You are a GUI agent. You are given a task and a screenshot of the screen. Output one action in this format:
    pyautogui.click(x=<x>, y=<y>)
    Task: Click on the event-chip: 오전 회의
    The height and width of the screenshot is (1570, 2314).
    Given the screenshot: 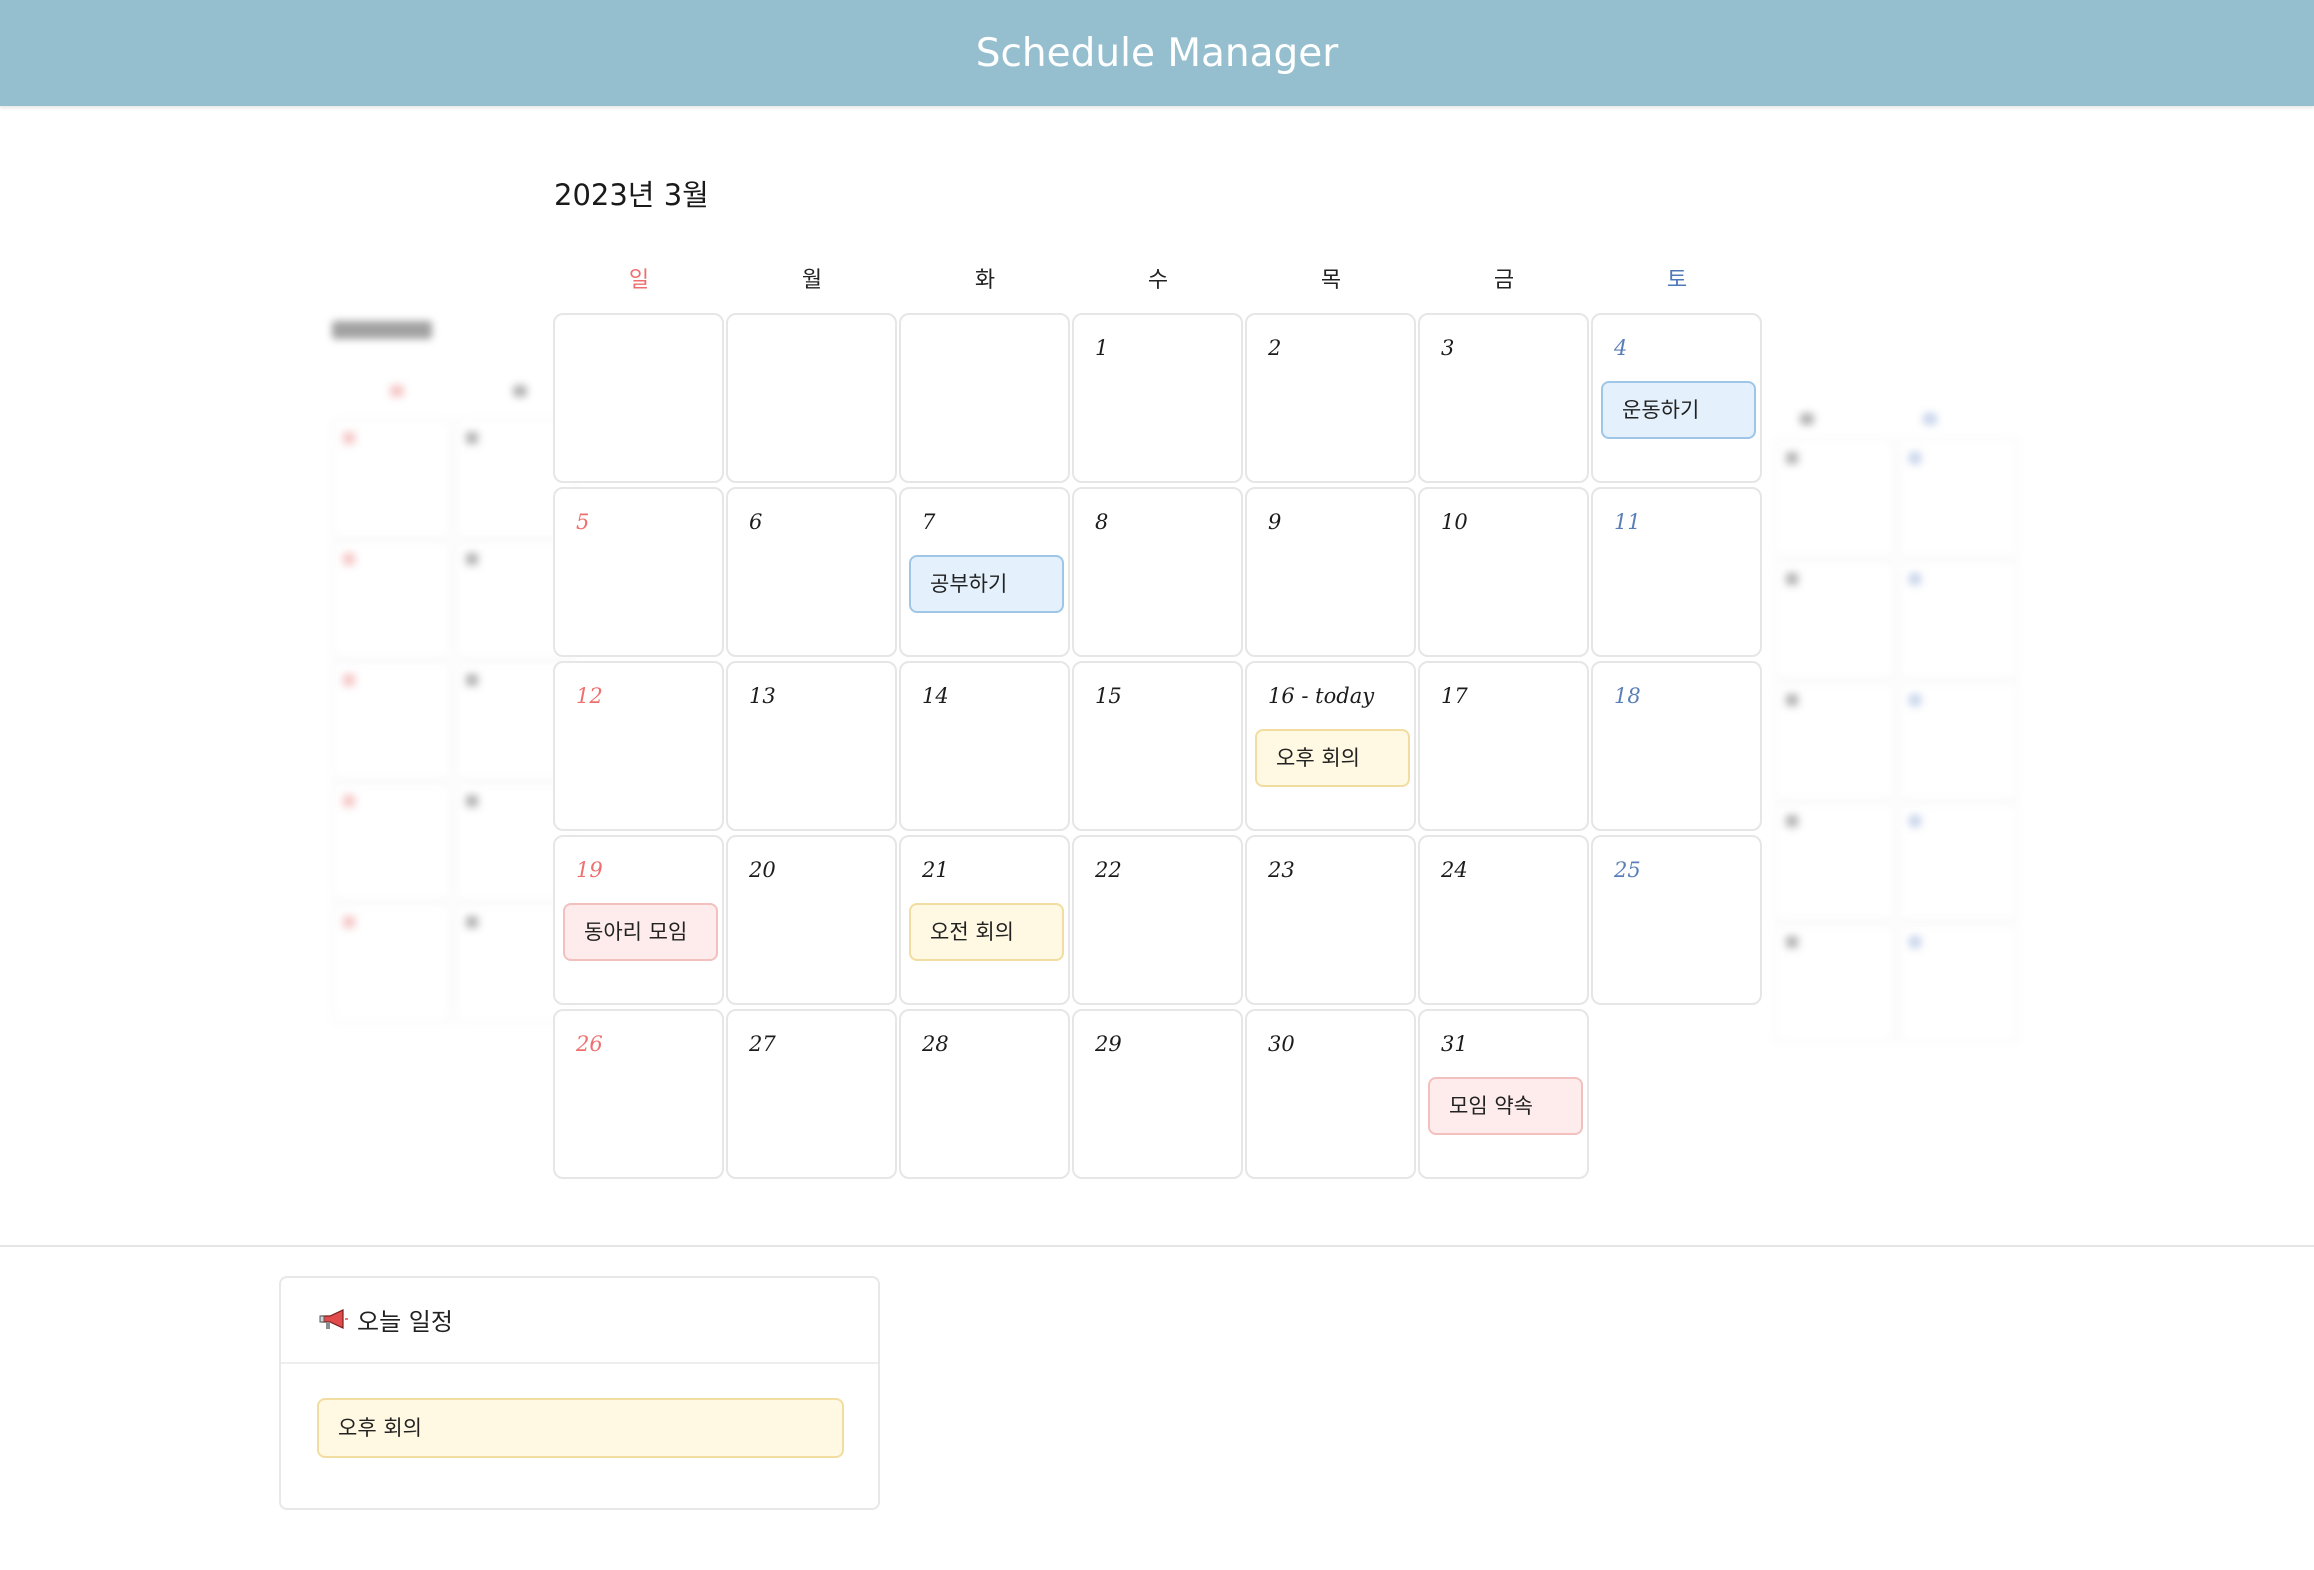 What is the action you would take?
    pyautogui.click(x=986, y=932)
    